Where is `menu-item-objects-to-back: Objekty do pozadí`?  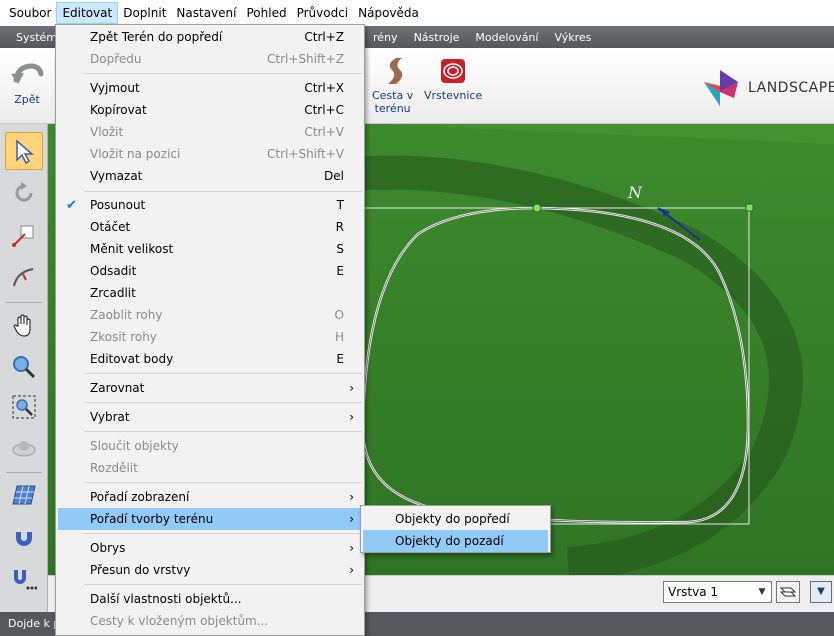
menu-item-objects-to-back: Objekty do pozadí is located at coordinates (455, 541).